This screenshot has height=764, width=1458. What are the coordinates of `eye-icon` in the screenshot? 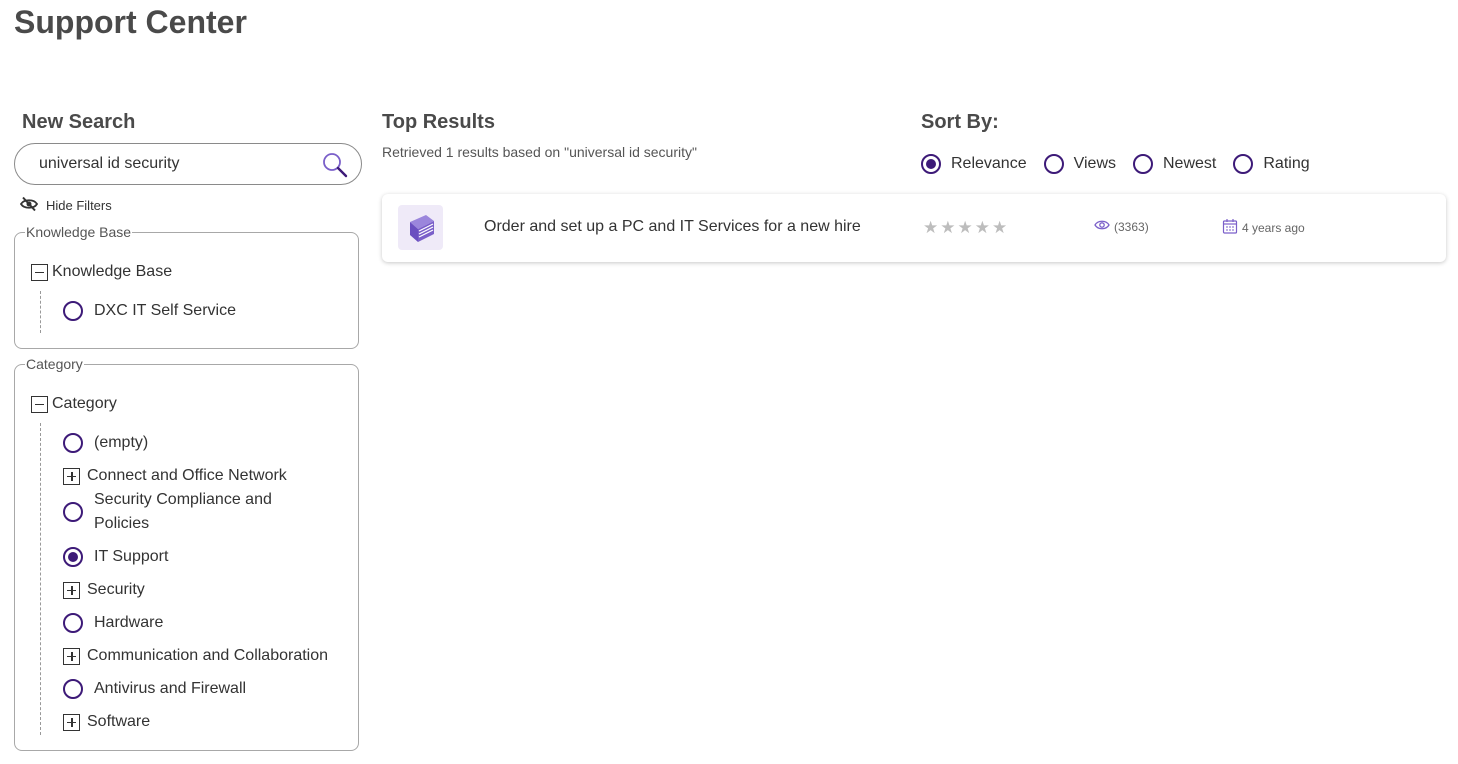 It's located at (1102, 226).